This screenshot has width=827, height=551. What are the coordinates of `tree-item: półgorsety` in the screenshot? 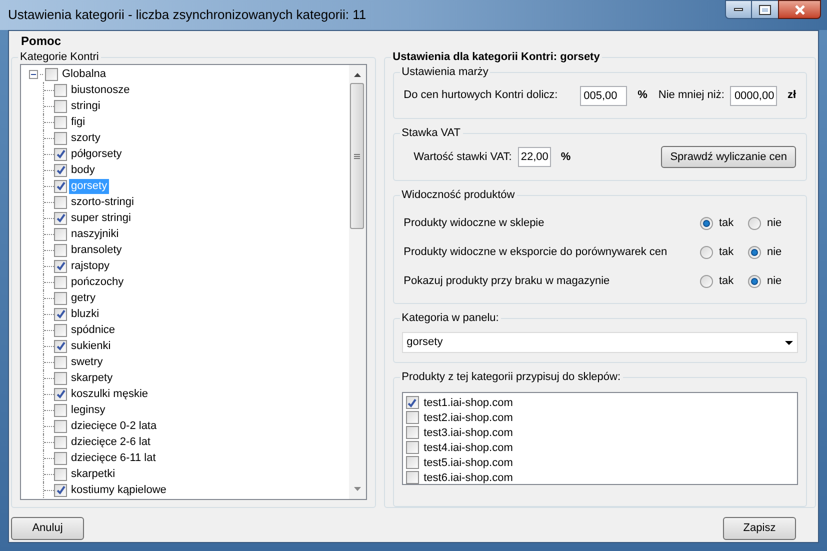 It's located at (96, 154).